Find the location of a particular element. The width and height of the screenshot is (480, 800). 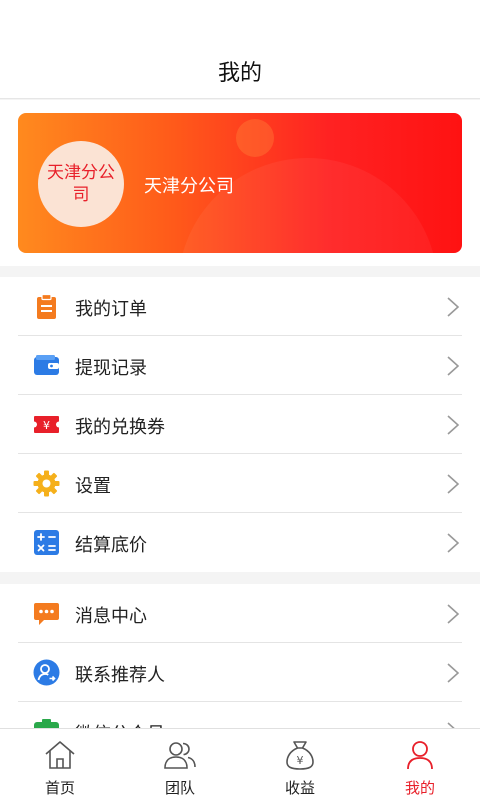

menu-item-settings: 设置 is located at coordinates (240, 483).